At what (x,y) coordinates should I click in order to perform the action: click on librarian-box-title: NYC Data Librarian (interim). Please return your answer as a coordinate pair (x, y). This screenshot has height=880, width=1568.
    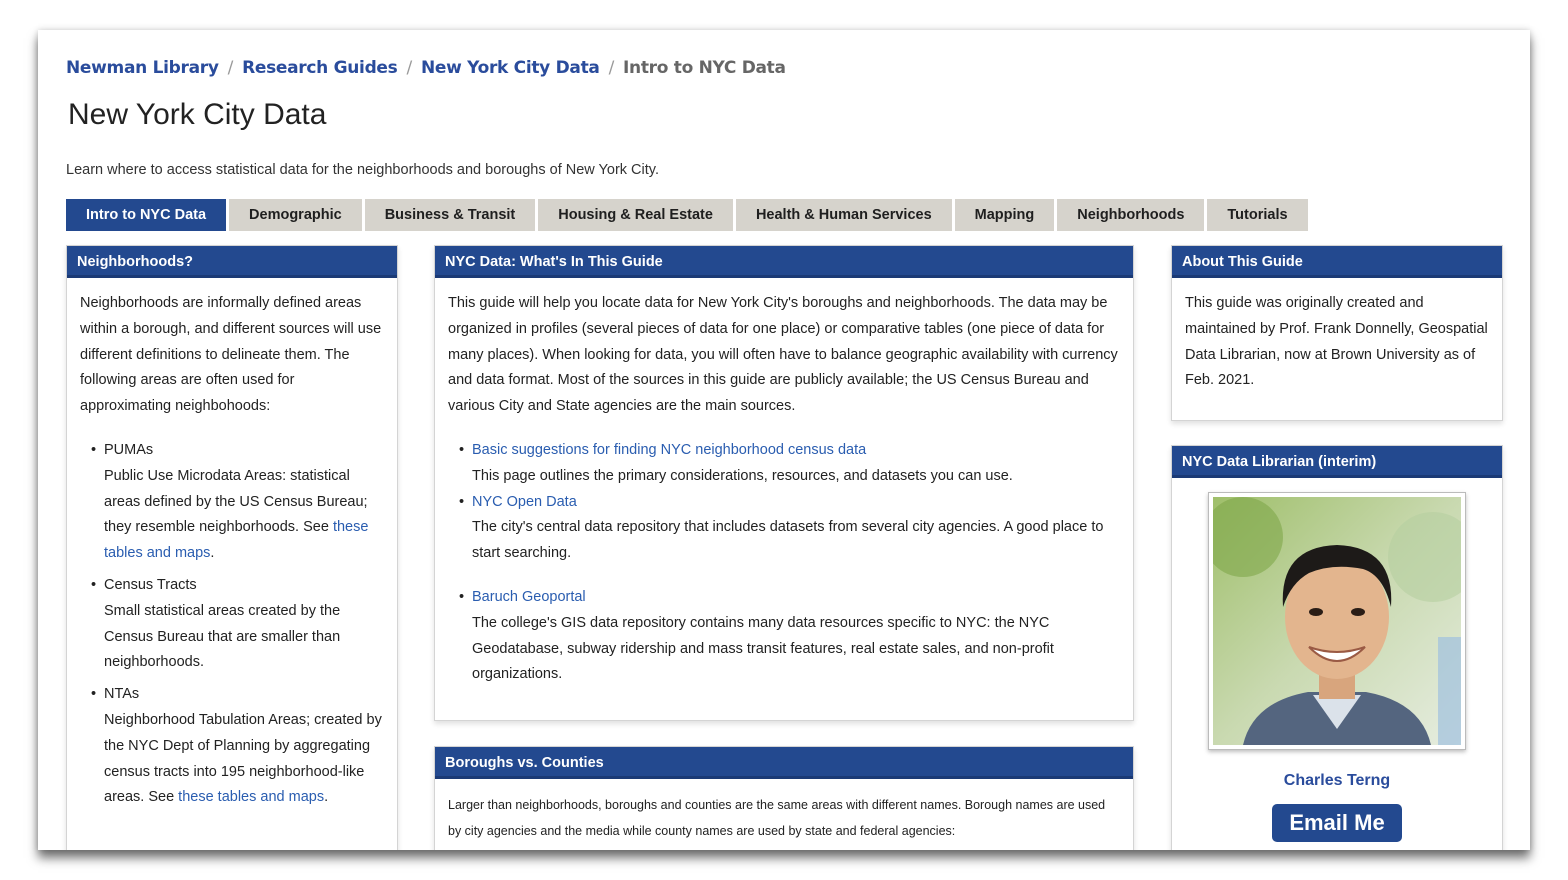
    Looking at the image, I should click on (1337, 462).